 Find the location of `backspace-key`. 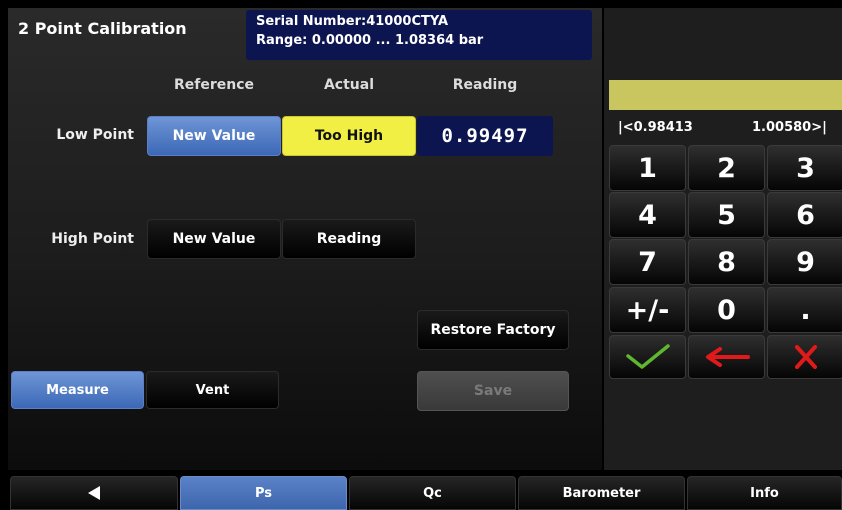

backspace-key is located at coordinates (726, 357).